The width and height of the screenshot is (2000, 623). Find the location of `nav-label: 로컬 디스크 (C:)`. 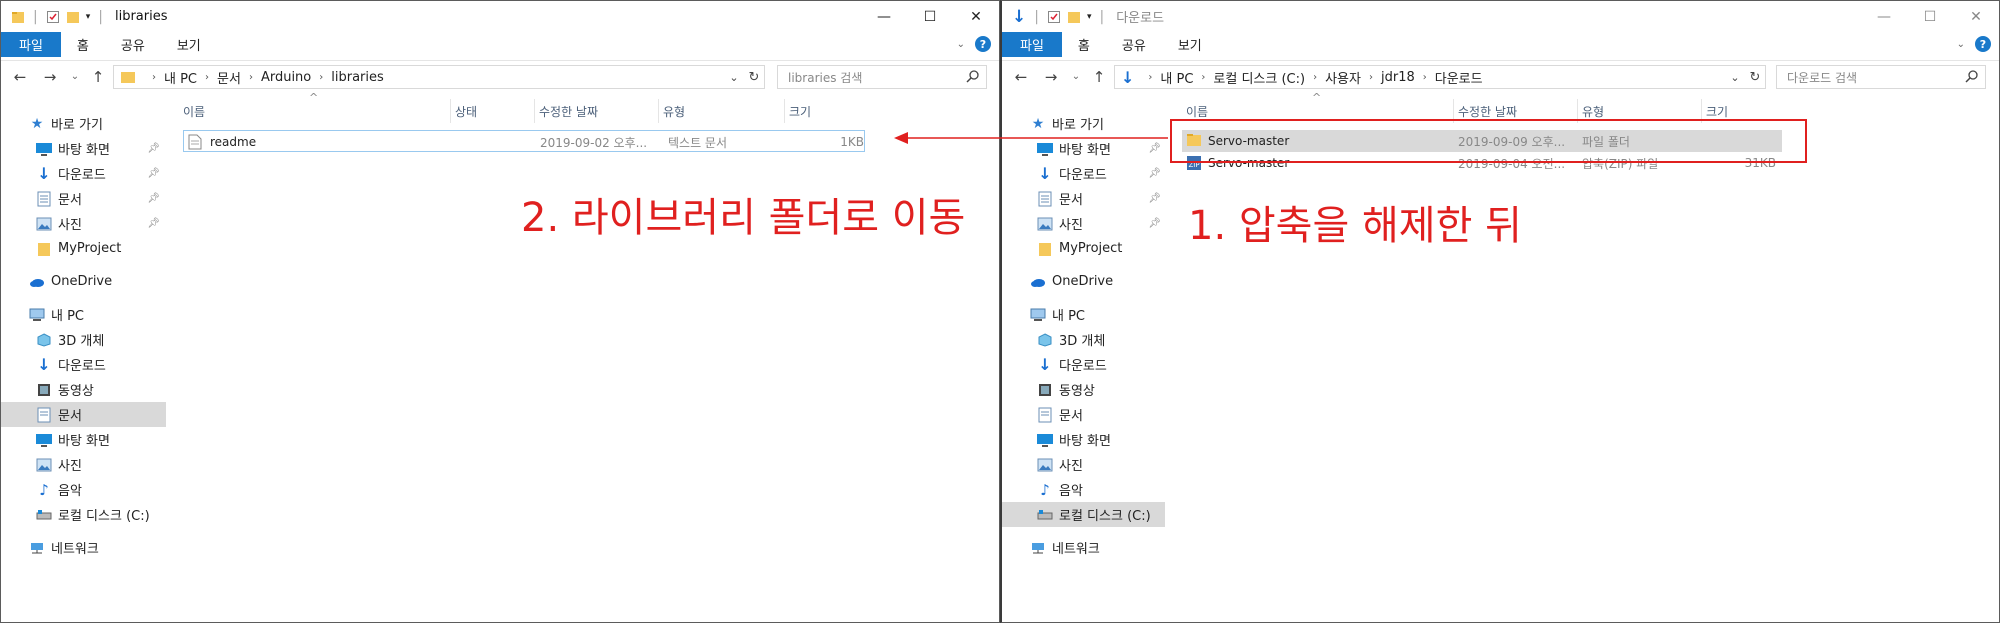

nav-label: 로컬 디스크 (C:) is located at coordinates (104, 516).